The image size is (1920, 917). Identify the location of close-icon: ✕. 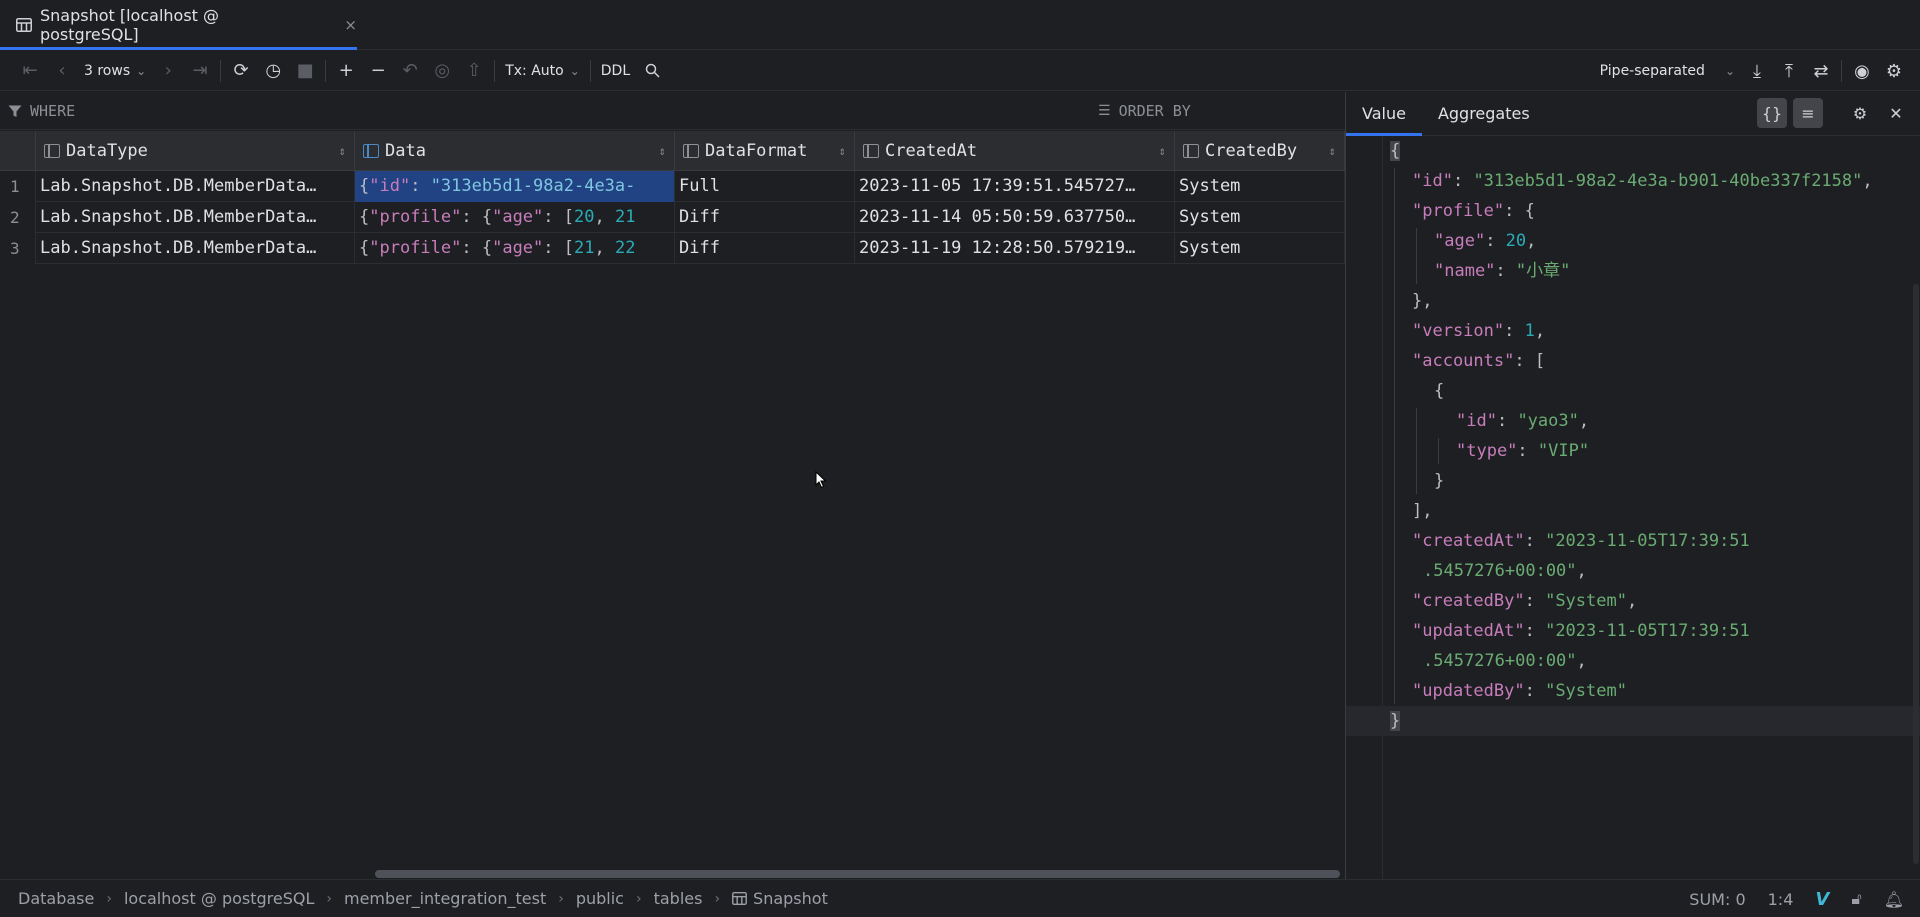
(1896, 113).